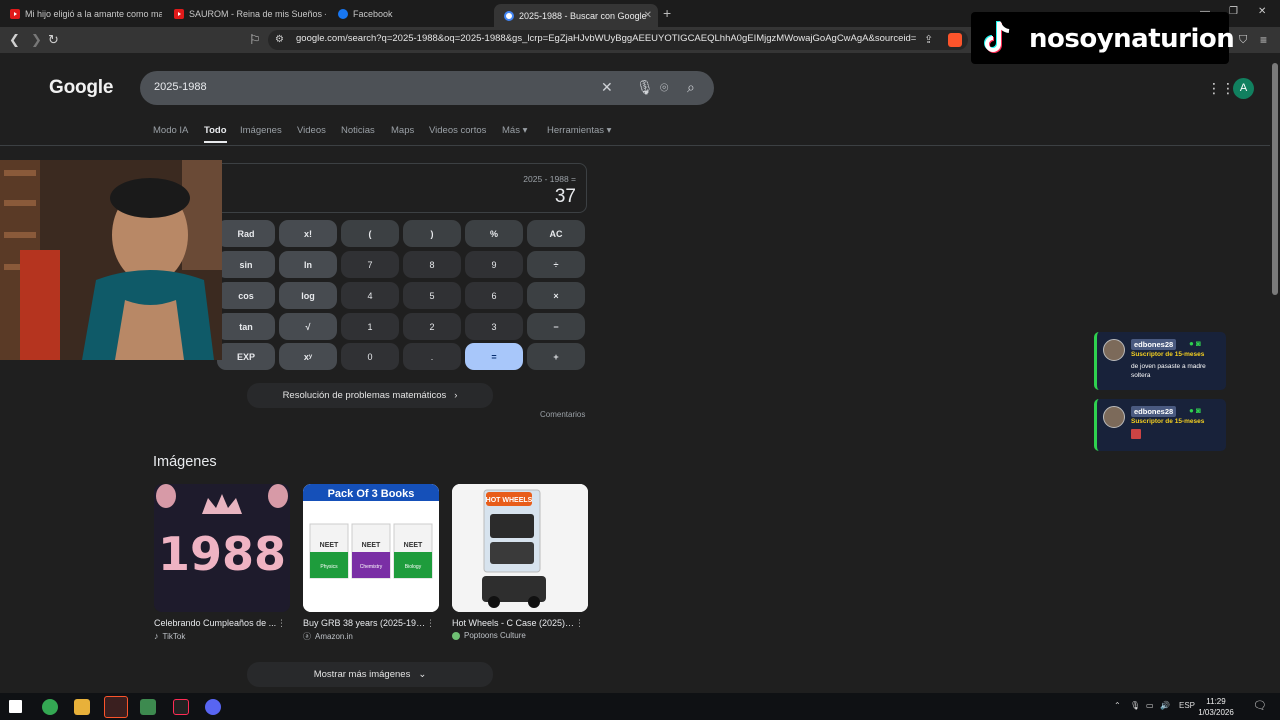 The height and width of the screenshot is (720, 1280). Describe the element at coordinates (409, 13) in the screenshot. I see `tab-facebook: Facebook` at that location.